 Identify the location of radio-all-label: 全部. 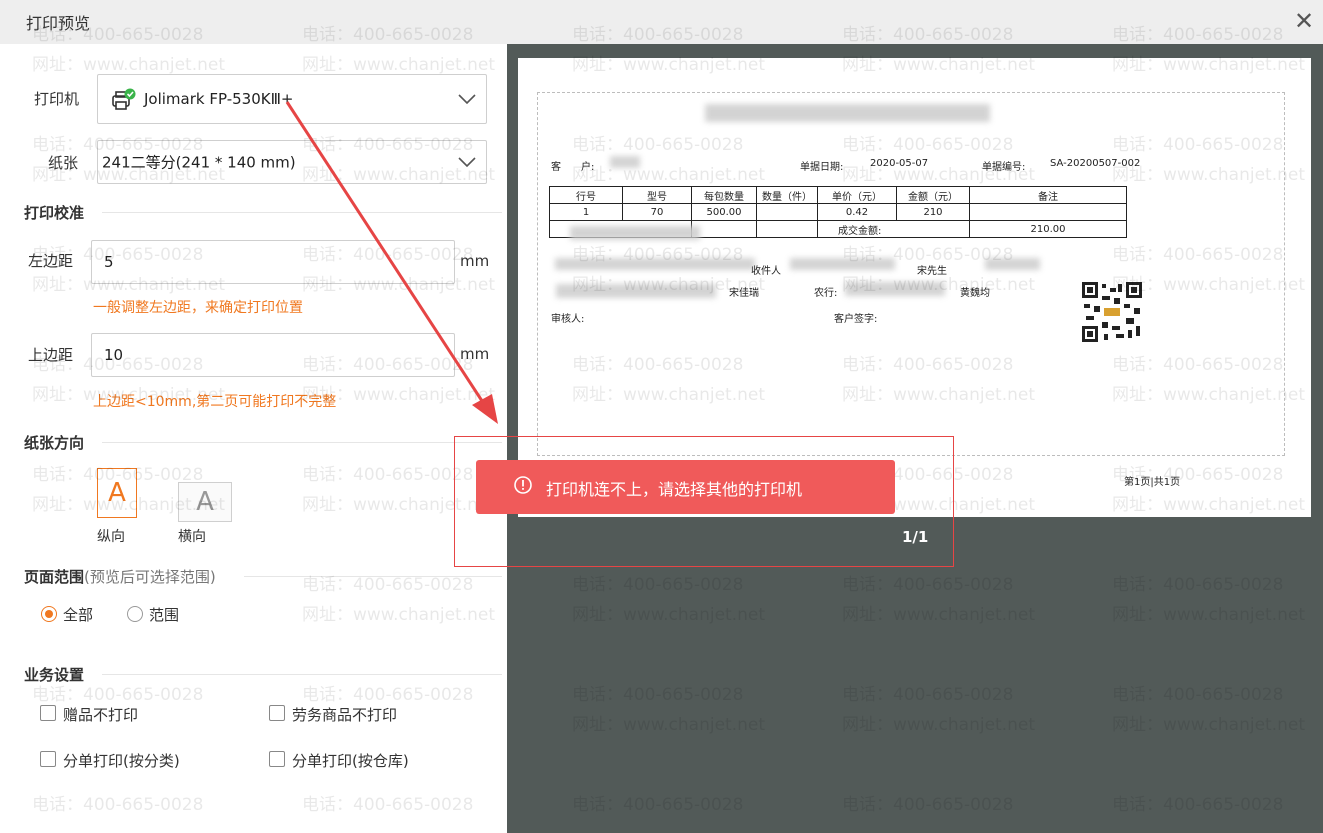
(78, 615).